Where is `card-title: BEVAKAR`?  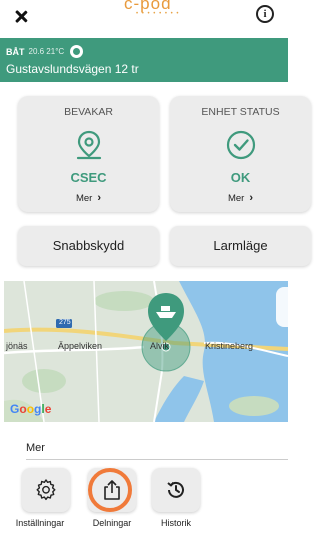
card-title: BEVAKAR is located at coordinates (88, 112).